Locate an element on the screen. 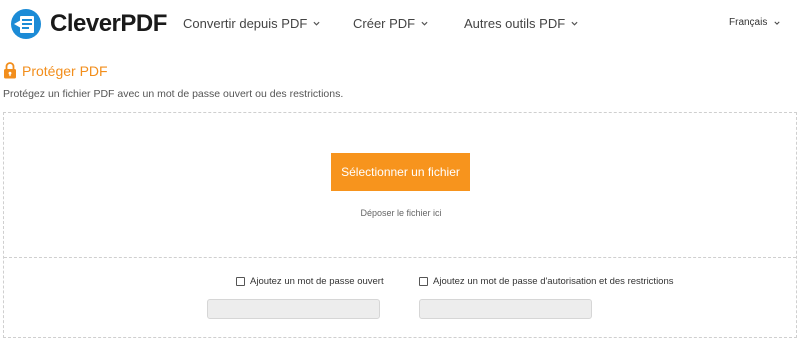  logo-text: CleverPDF is located at coordinates (108, 23).